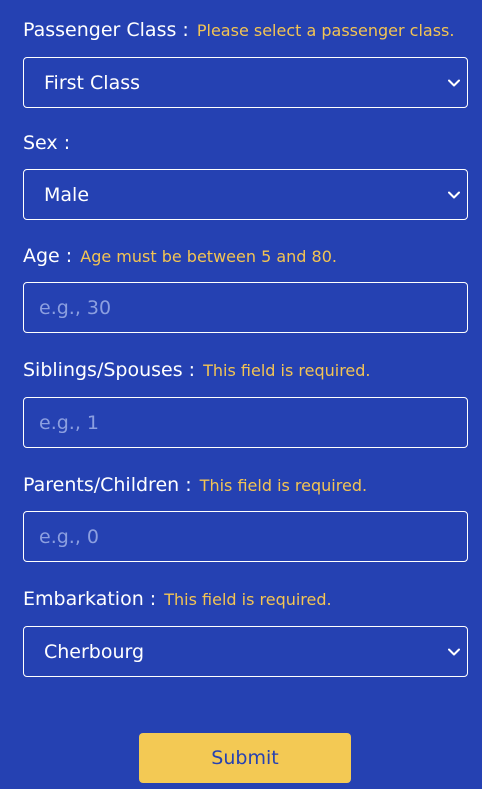 The width and height of the screenshot is (482, 789). What do you see at coordinates (245, 758) in the screenshot?
I see `submit-button: Submit` at bounding box center [245, 758].